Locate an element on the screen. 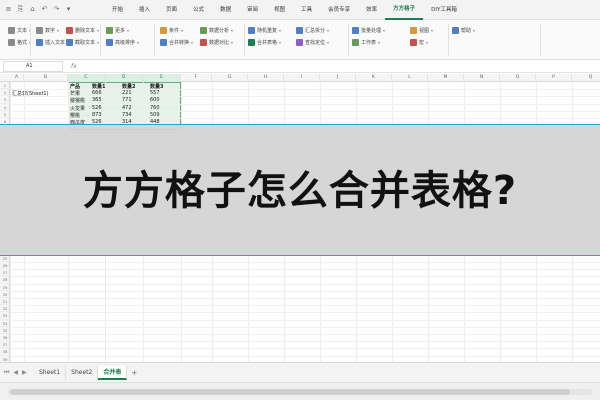 This screenshot has height=400, width=600. table-cell: 365 is located at coordinates (97, 100).